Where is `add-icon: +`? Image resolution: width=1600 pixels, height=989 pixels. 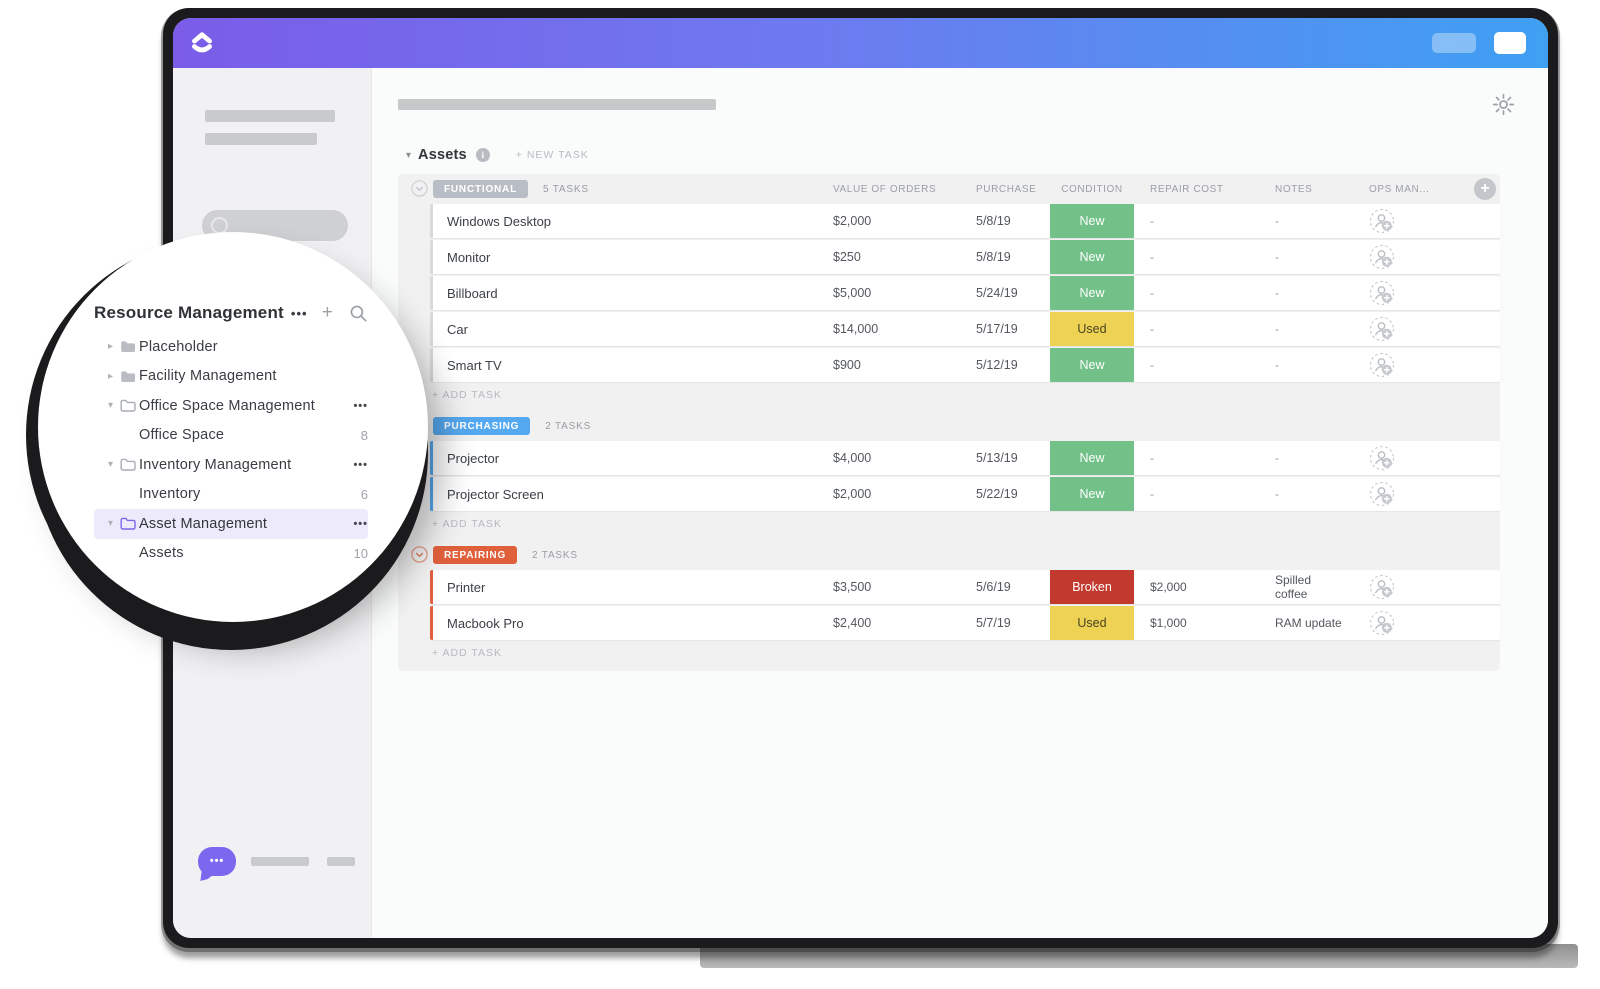 add-icon: + is located at coordinates (327, 313).